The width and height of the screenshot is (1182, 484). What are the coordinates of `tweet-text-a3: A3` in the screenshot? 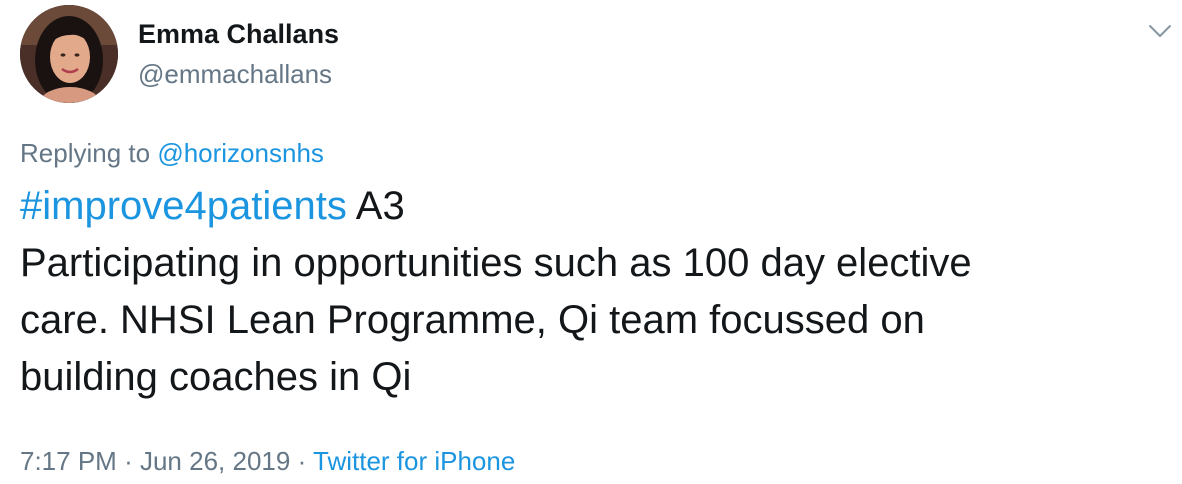 It's located at (380, 206).